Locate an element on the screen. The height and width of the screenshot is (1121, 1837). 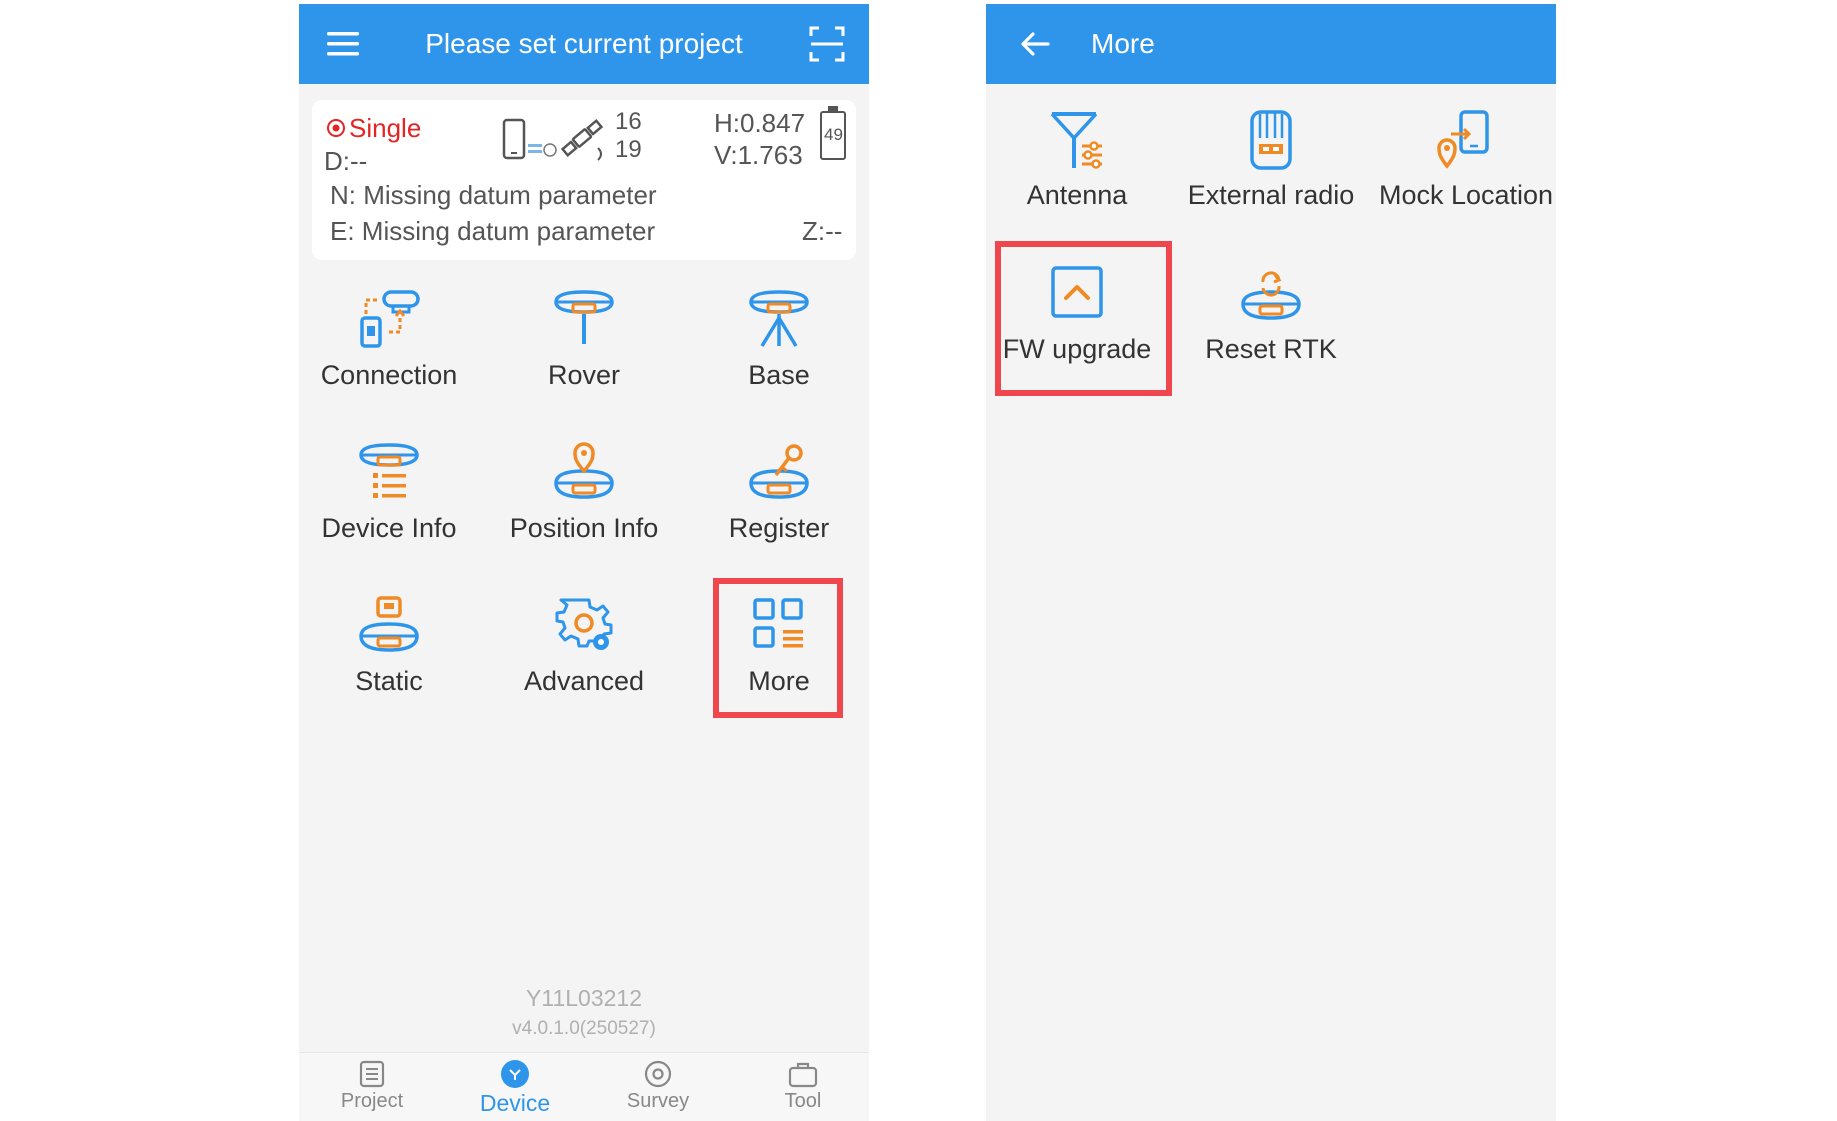
register-tile: Register is located at coordinates (779, 511).